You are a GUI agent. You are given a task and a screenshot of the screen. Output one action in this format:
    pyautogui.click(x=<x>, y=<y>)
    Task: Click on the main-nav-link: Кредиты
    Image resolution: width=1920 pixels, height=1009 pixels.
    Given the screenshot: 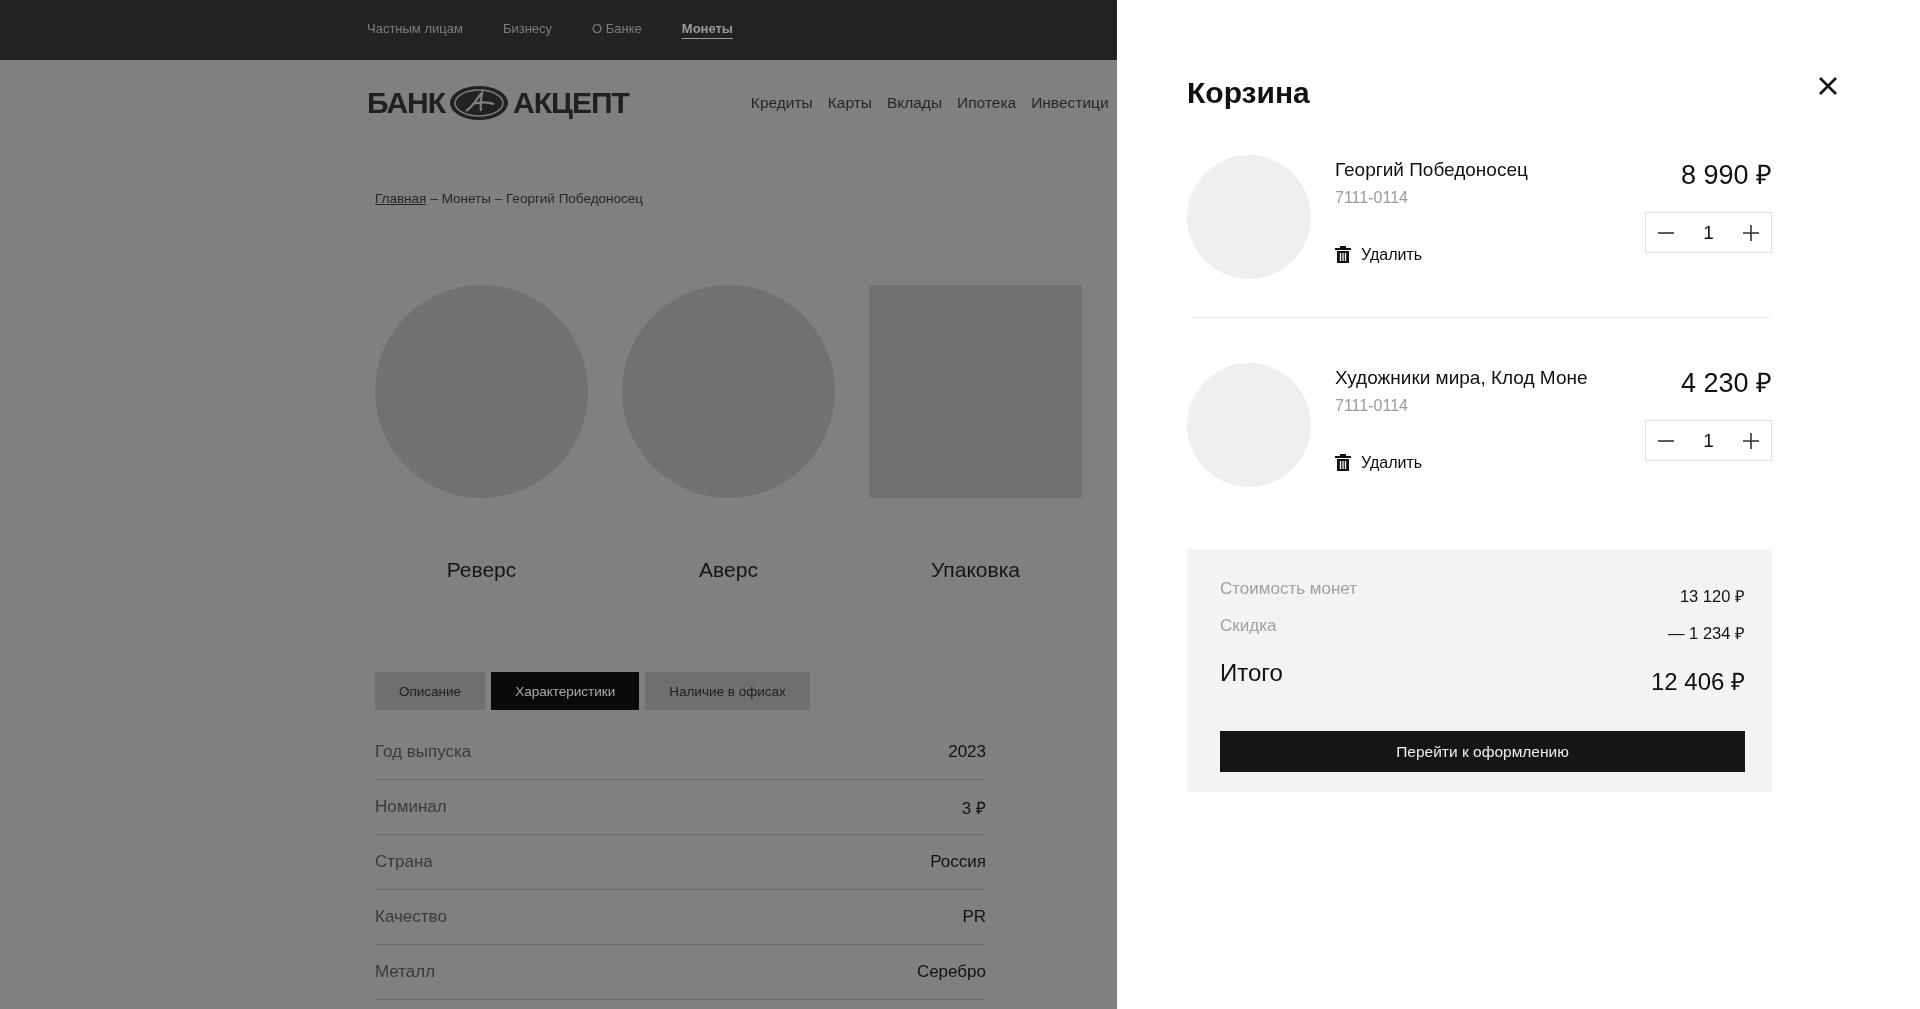 What is the action you would take?
    pyautogui.click(x=781, y=103)
    